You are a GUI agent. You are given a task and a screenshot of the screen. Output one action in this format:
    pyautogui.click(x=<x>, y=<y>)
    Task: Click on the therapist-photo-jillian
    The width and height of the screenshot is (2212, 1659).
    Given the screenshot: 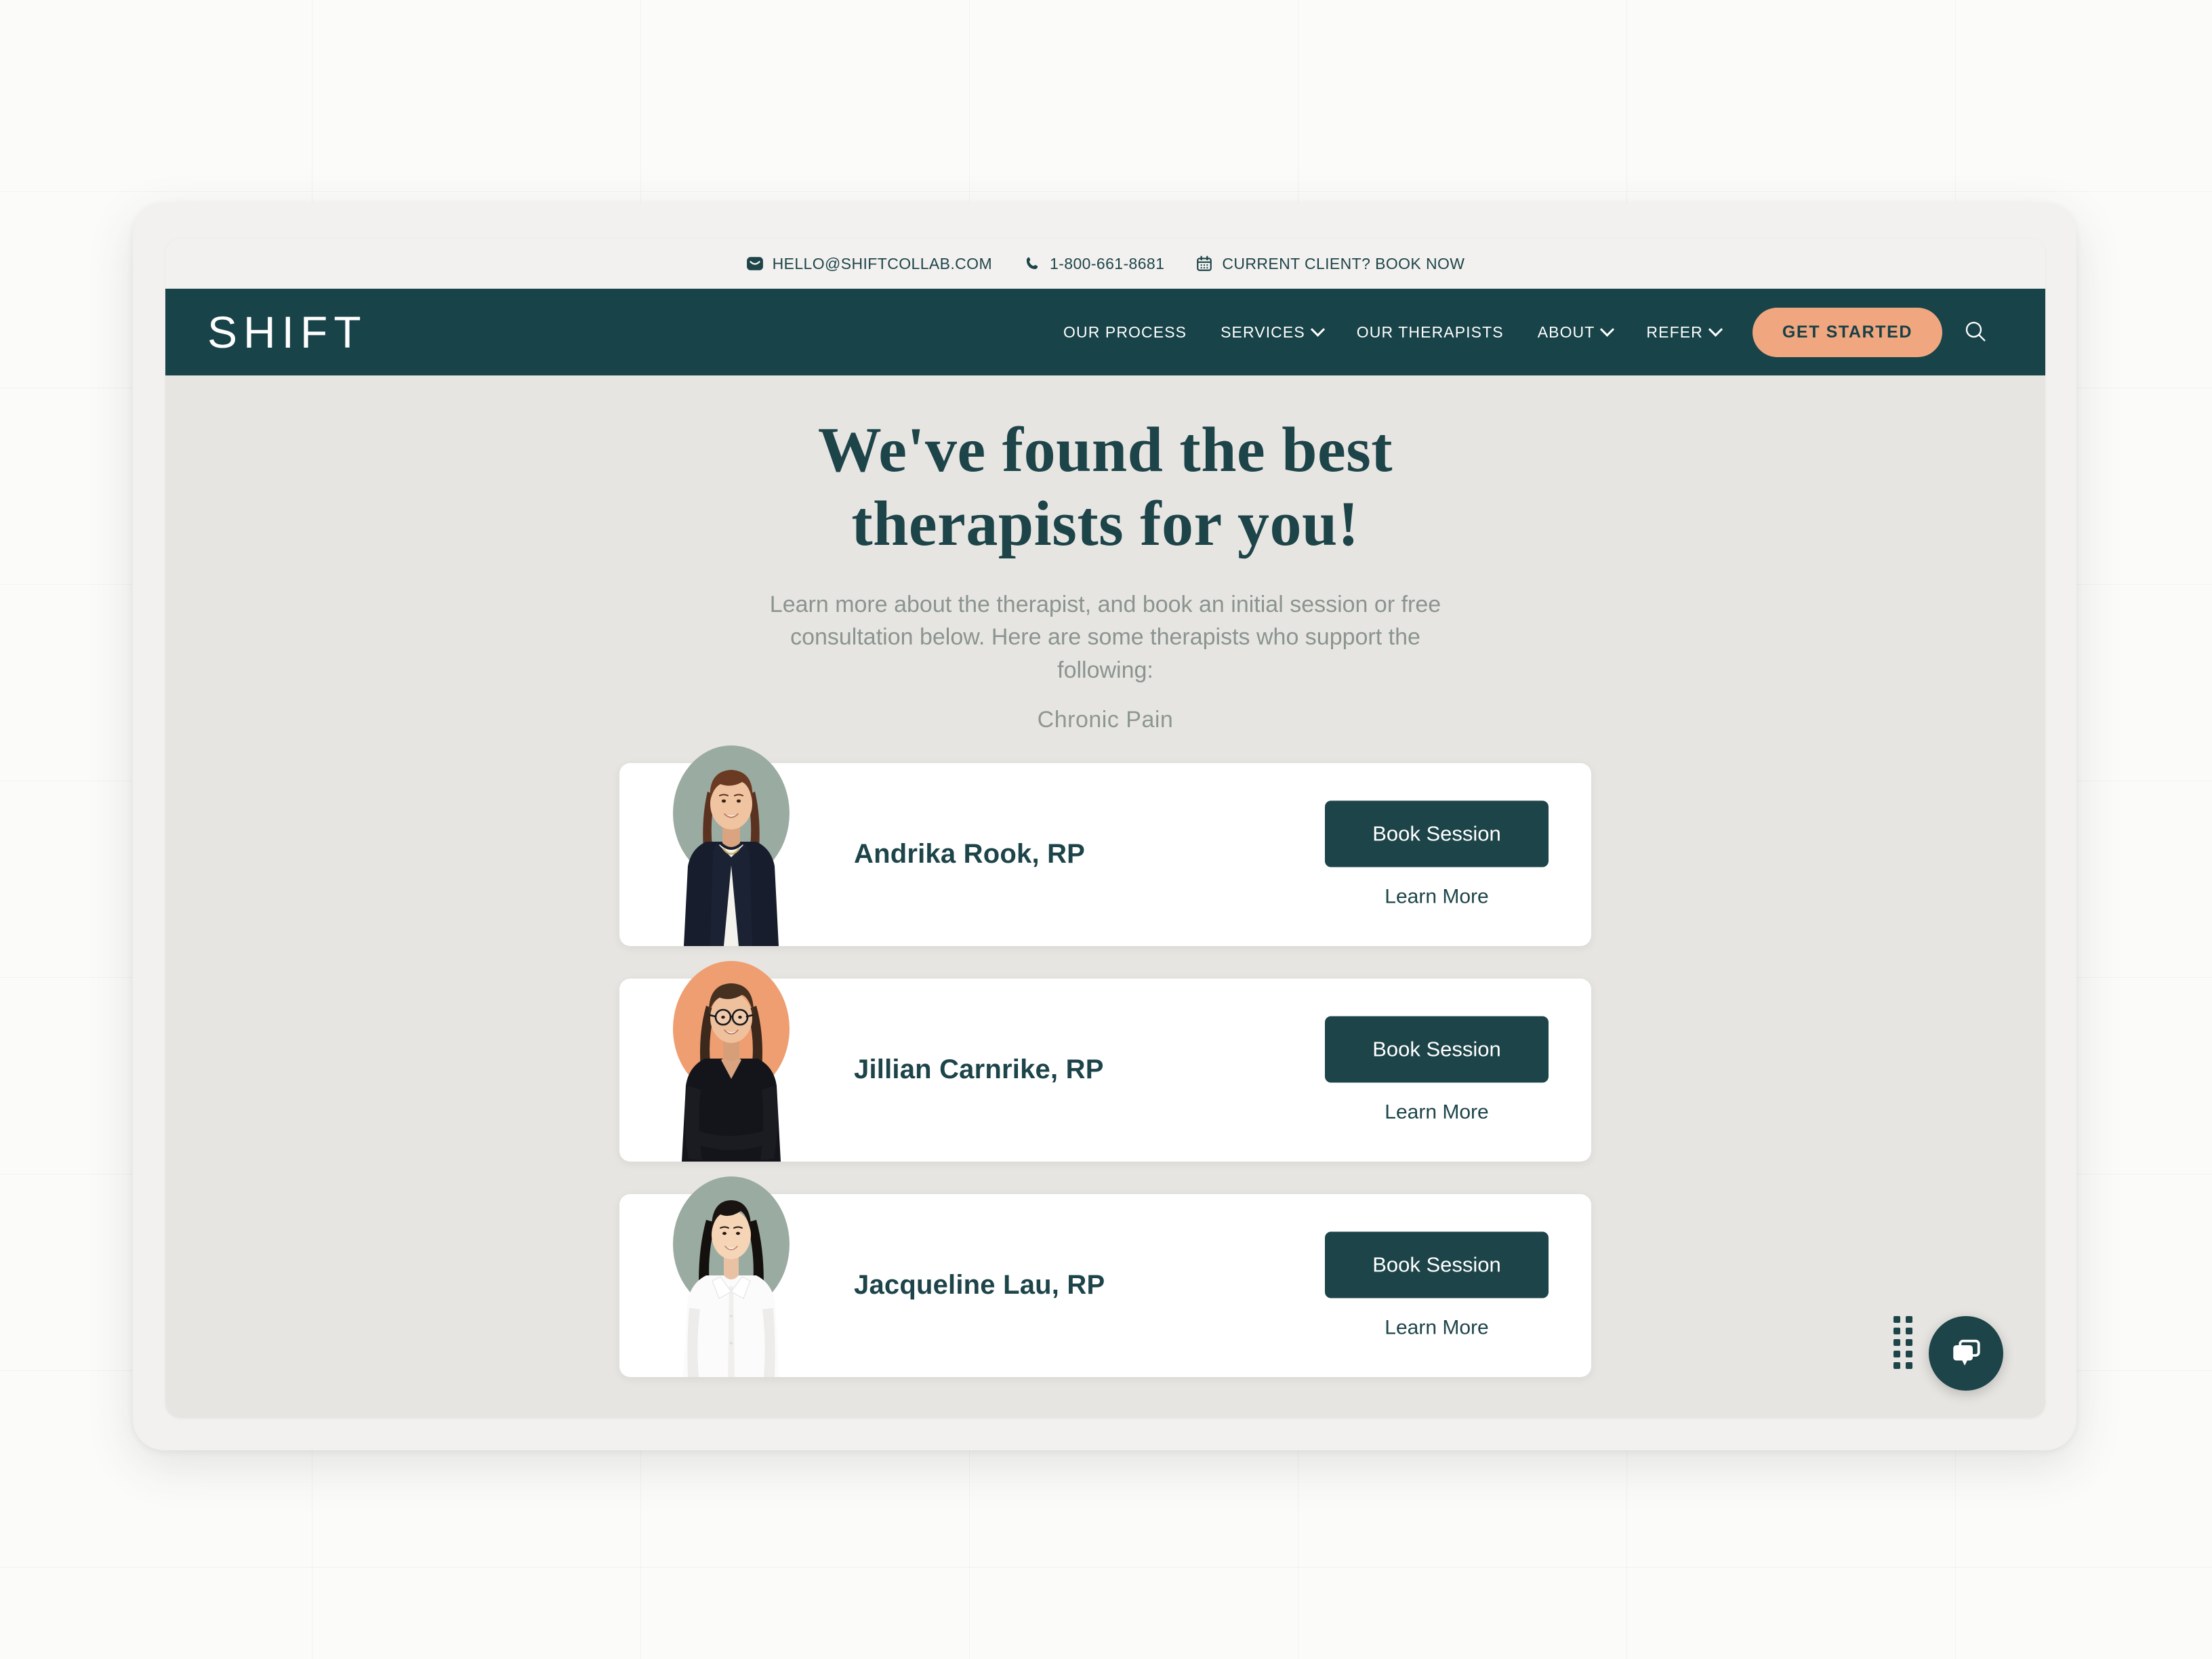 What is the action you would take?
    pyautogui.click(x=731, y=1073)
    